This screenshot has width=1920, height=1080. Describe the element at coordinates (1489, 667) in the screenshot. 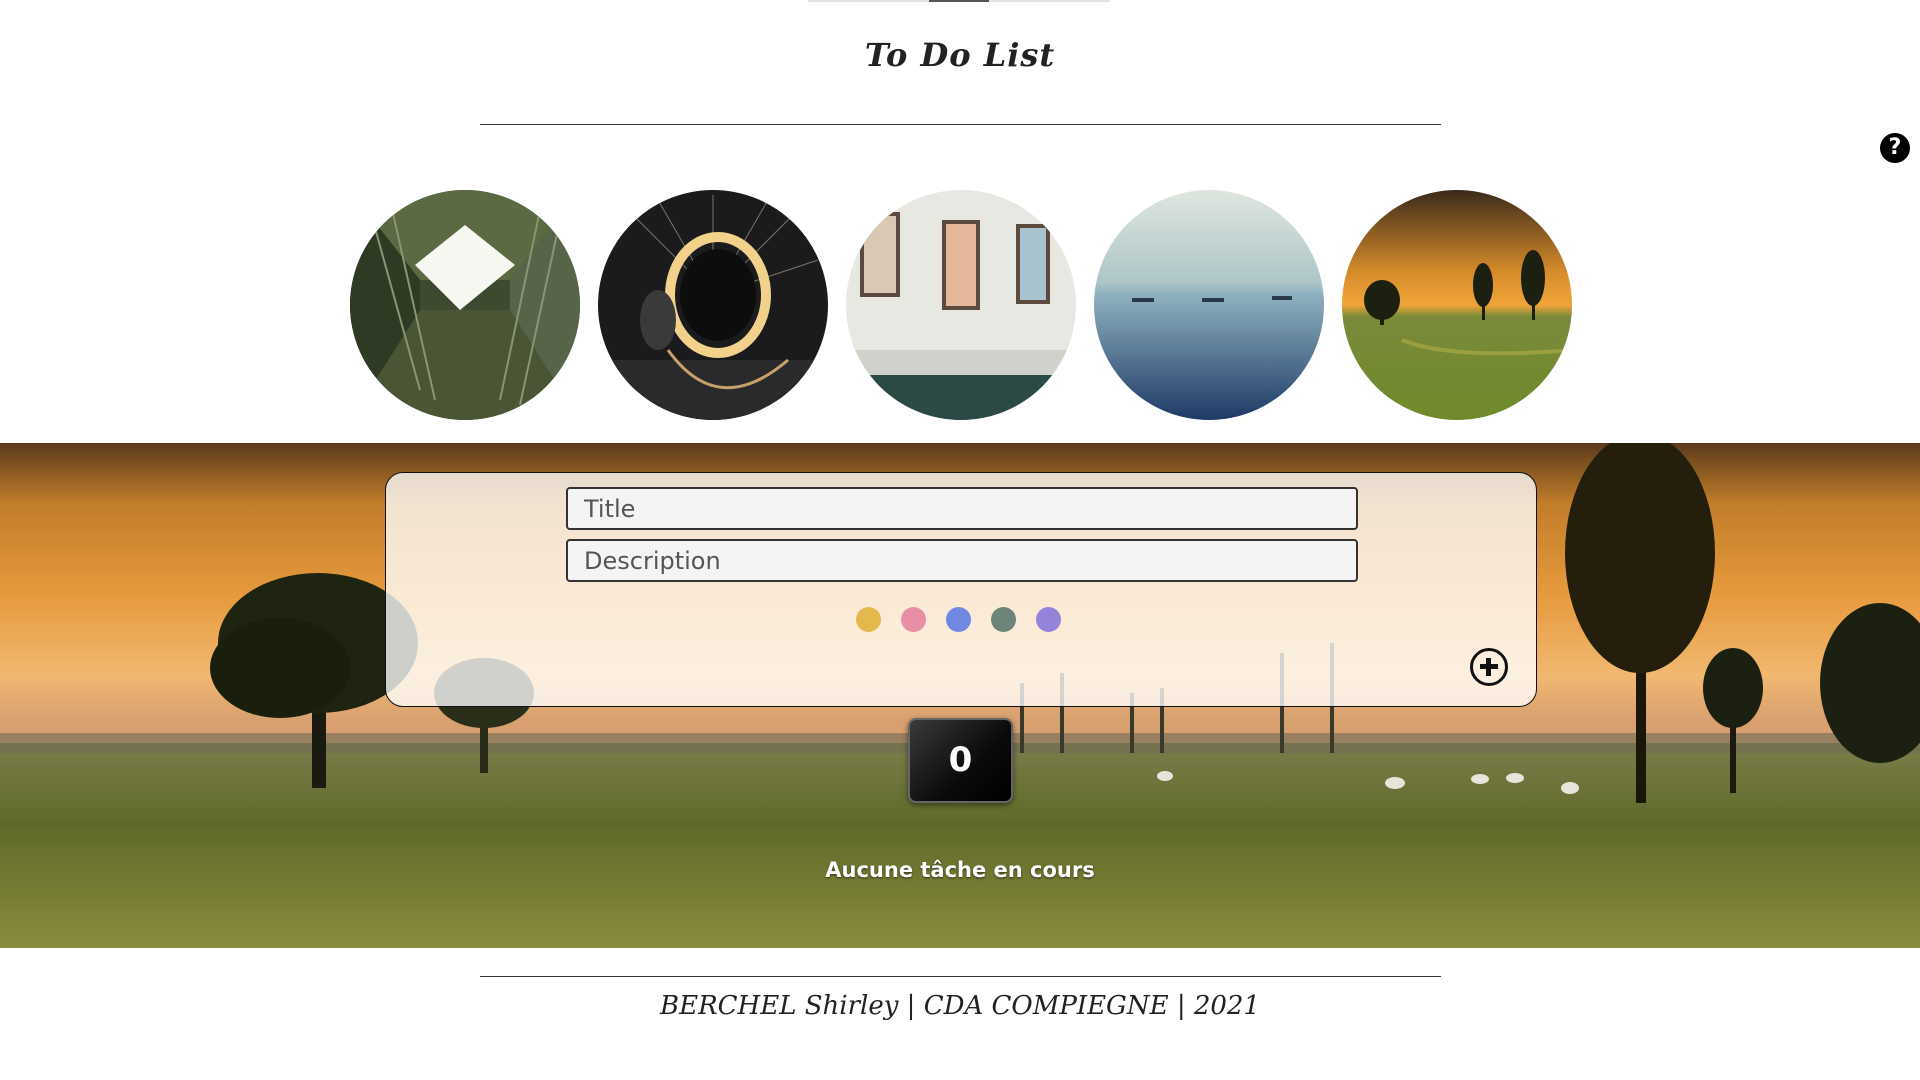

I see `plus-circle-icon` at that location.